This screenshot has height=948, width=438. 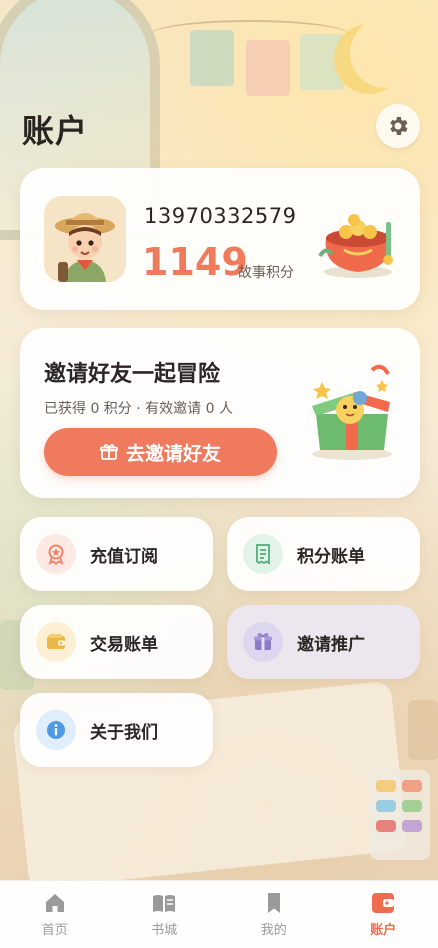 I want to click on bottom-navigation: 首页 书城 我的 账户, so click(x=219, y=914).